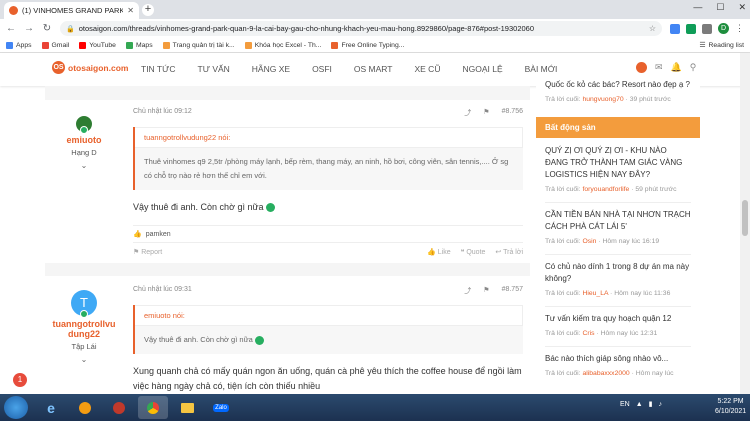 The image size is (750, 421). I want to click on profile-avatar: D, so click(723, 28).